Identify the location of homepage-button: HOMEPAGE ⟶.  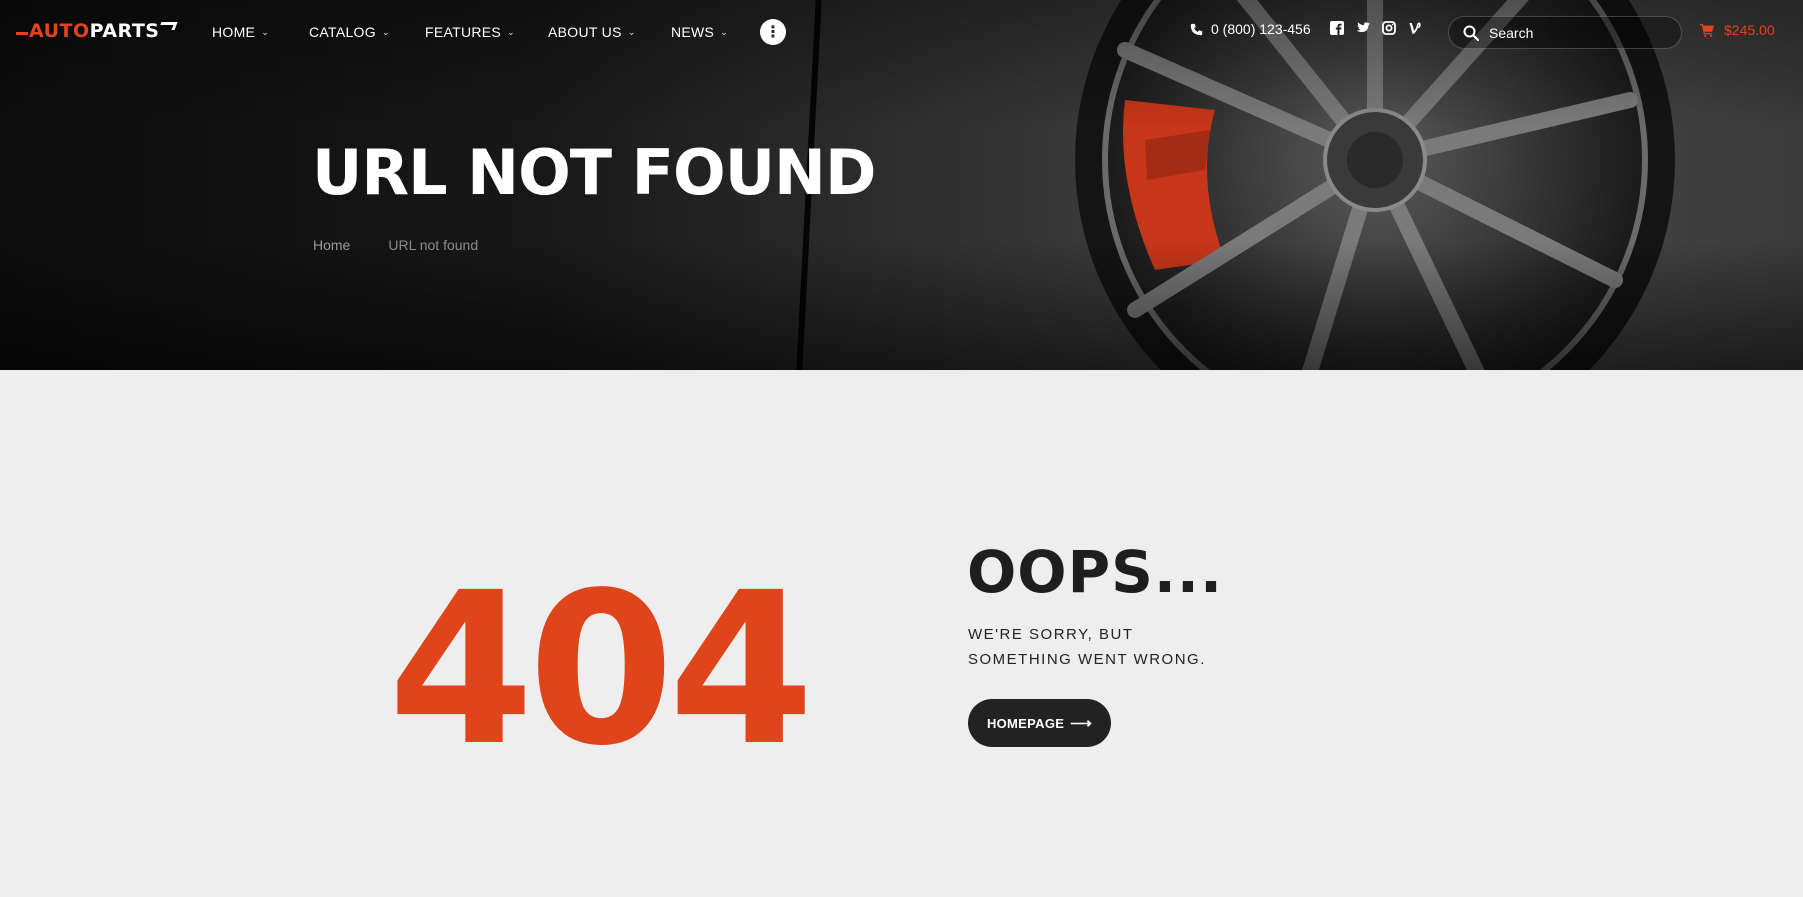
(1039, 723).